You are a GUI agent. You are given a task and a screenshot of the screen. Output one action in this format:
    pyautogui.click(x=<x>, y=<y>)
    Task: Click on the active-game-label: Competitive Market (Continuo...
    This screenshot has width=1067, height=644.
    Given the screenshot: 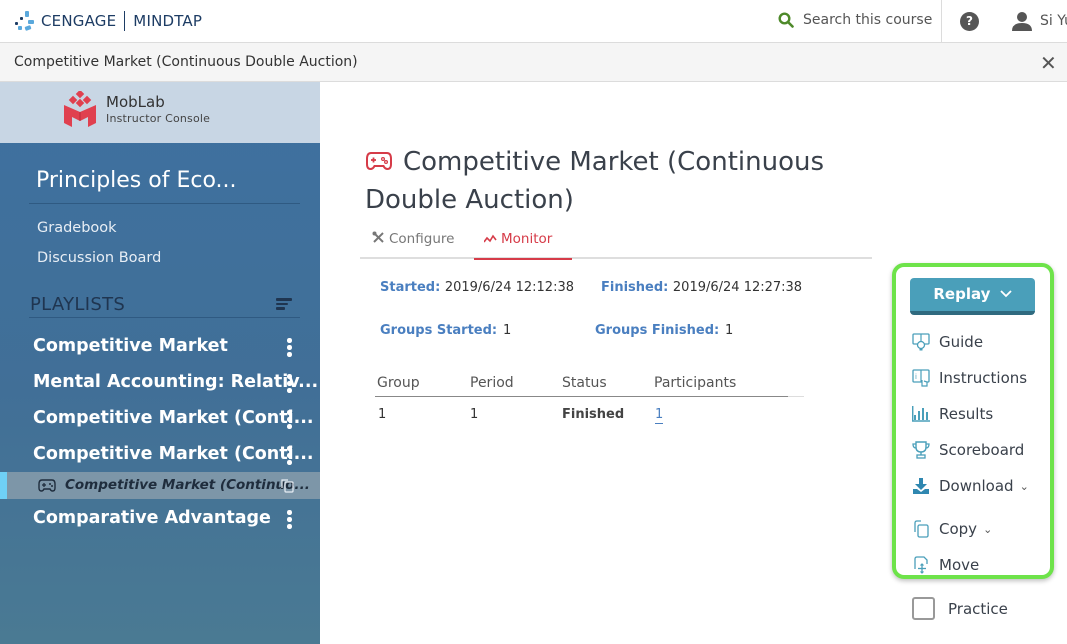 What is the action you would take?
    pyautogui.click(x=187, y=485)
    